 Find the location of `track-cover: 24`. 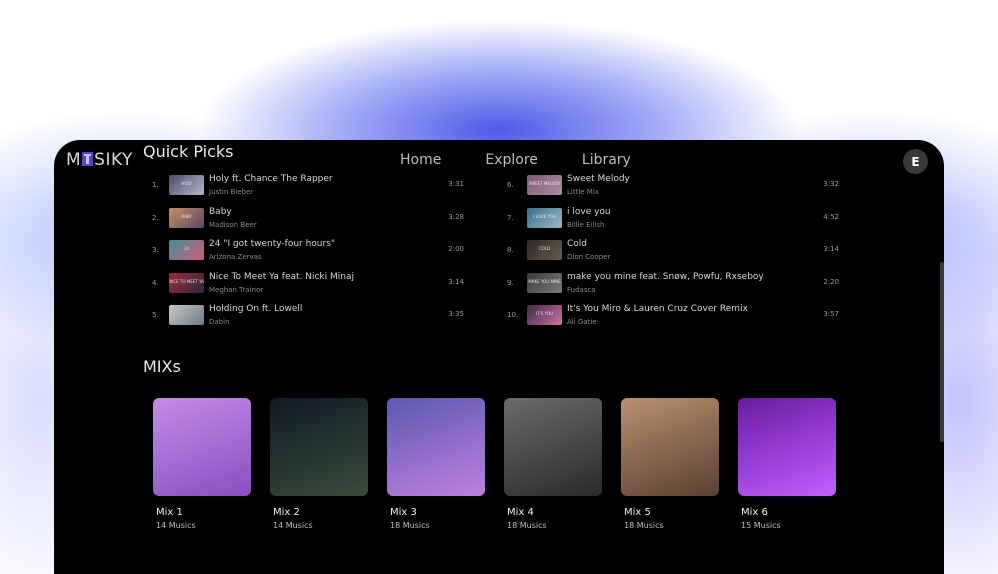

track-cover: 24 is located at coordinates (186, 250).